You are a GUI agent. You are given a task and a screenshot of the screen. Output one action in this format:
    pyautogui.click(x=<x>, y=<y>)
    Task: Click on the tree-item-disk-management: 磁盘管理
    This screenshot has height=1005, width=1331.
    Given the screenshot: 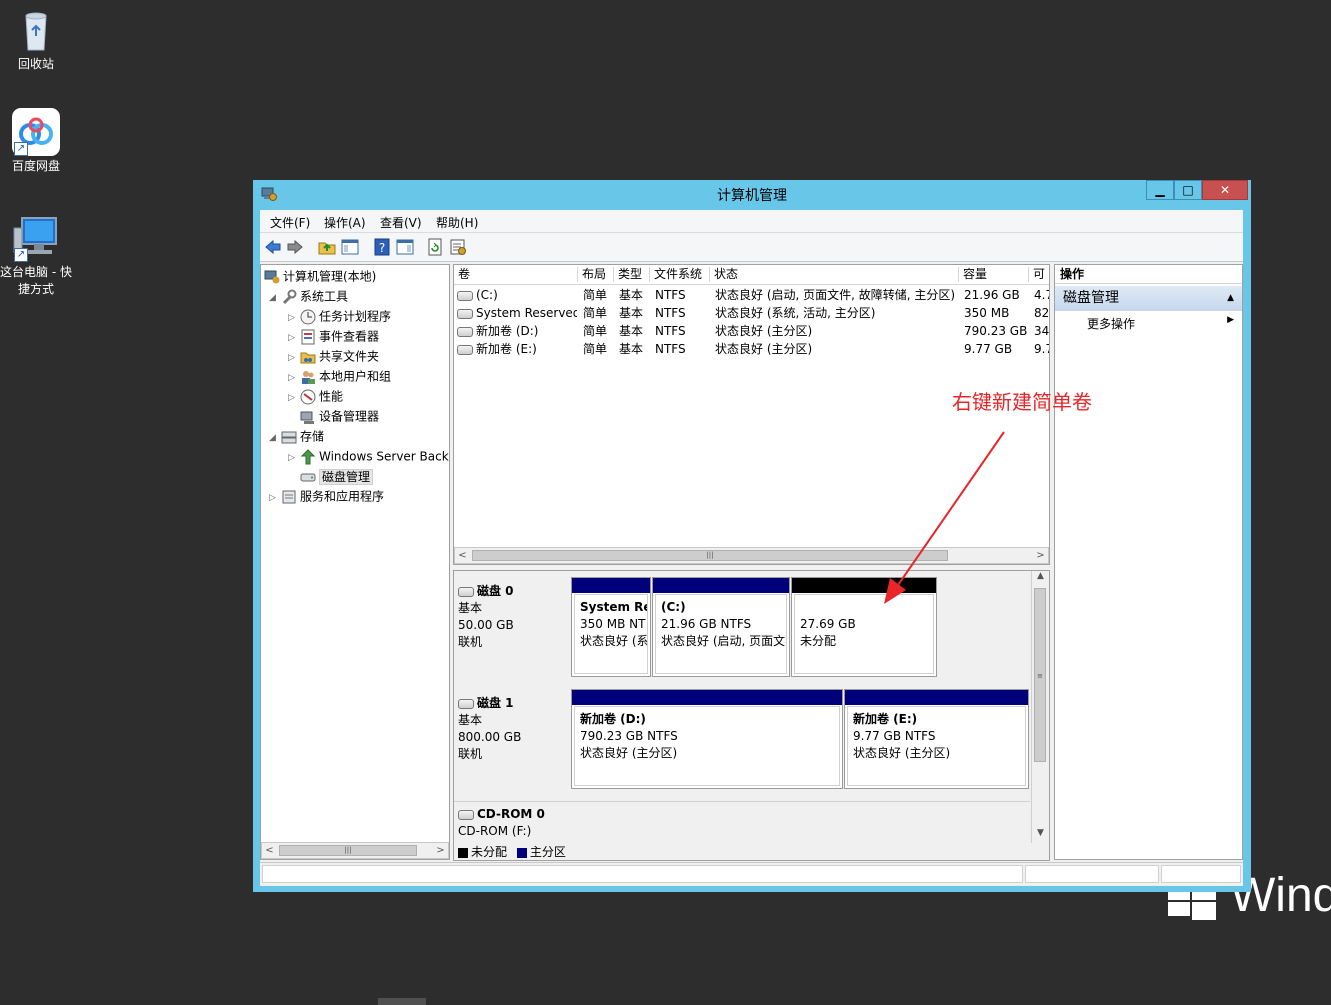 What is the action you would take?
    pyautogui.click(x=331, y=476)
    